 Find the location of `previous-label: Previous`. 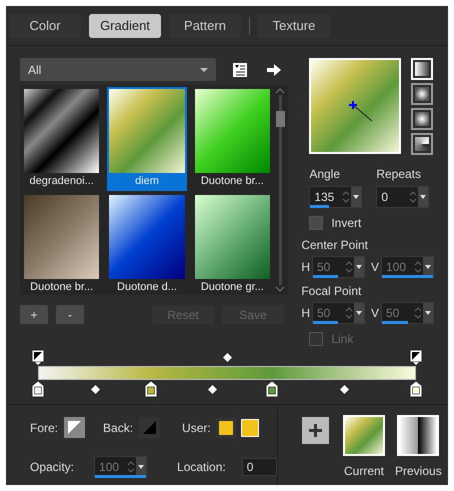

previous-label: Previous is located at coordinates (418, 471).